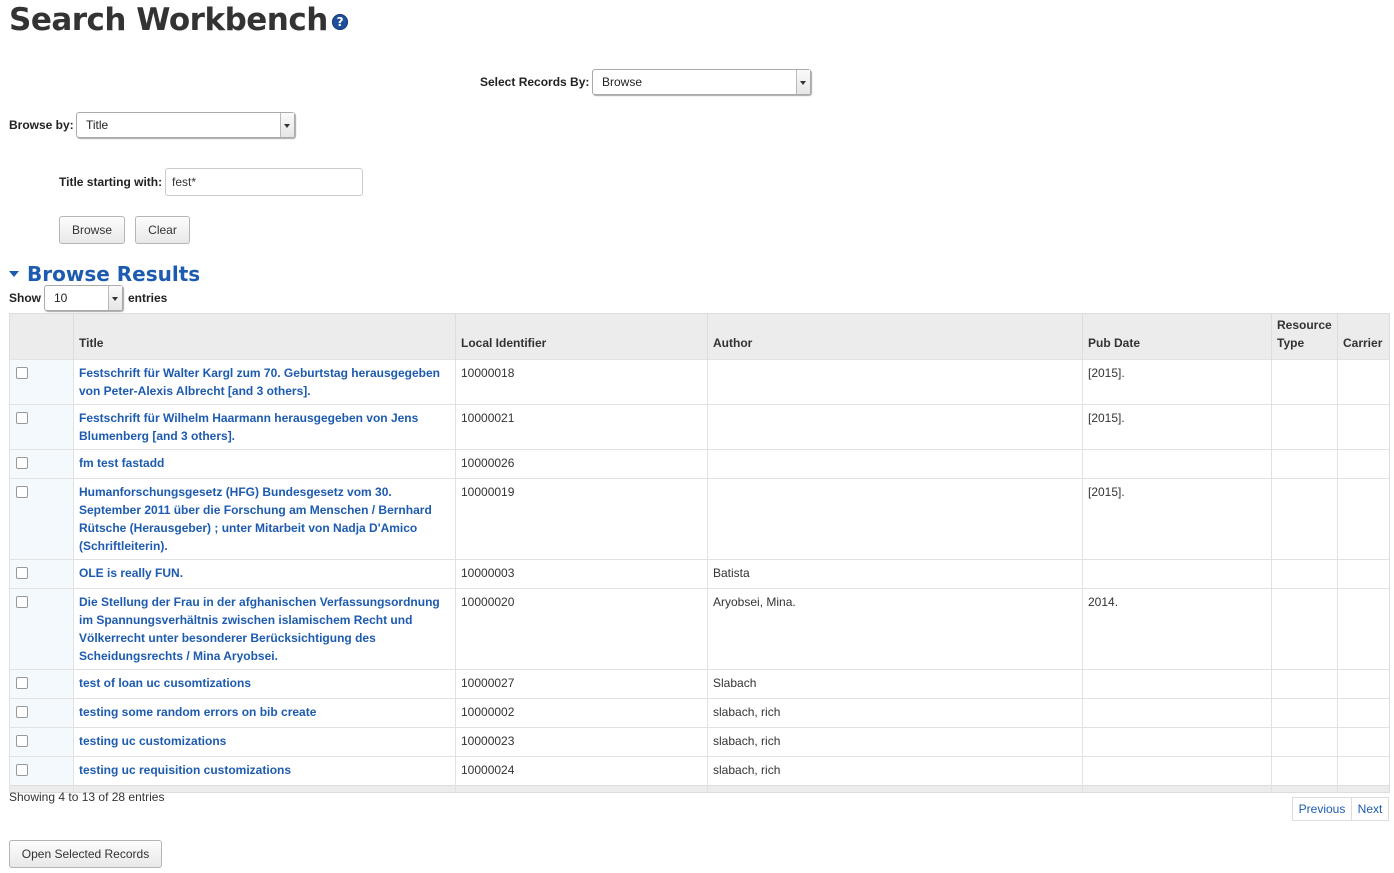 The width and height of the screenshot is (1394, 873). Describe the element at coordinates (1177, 336) in the screenshot. I see `column-header-pub-date: Pub Date` at that location.